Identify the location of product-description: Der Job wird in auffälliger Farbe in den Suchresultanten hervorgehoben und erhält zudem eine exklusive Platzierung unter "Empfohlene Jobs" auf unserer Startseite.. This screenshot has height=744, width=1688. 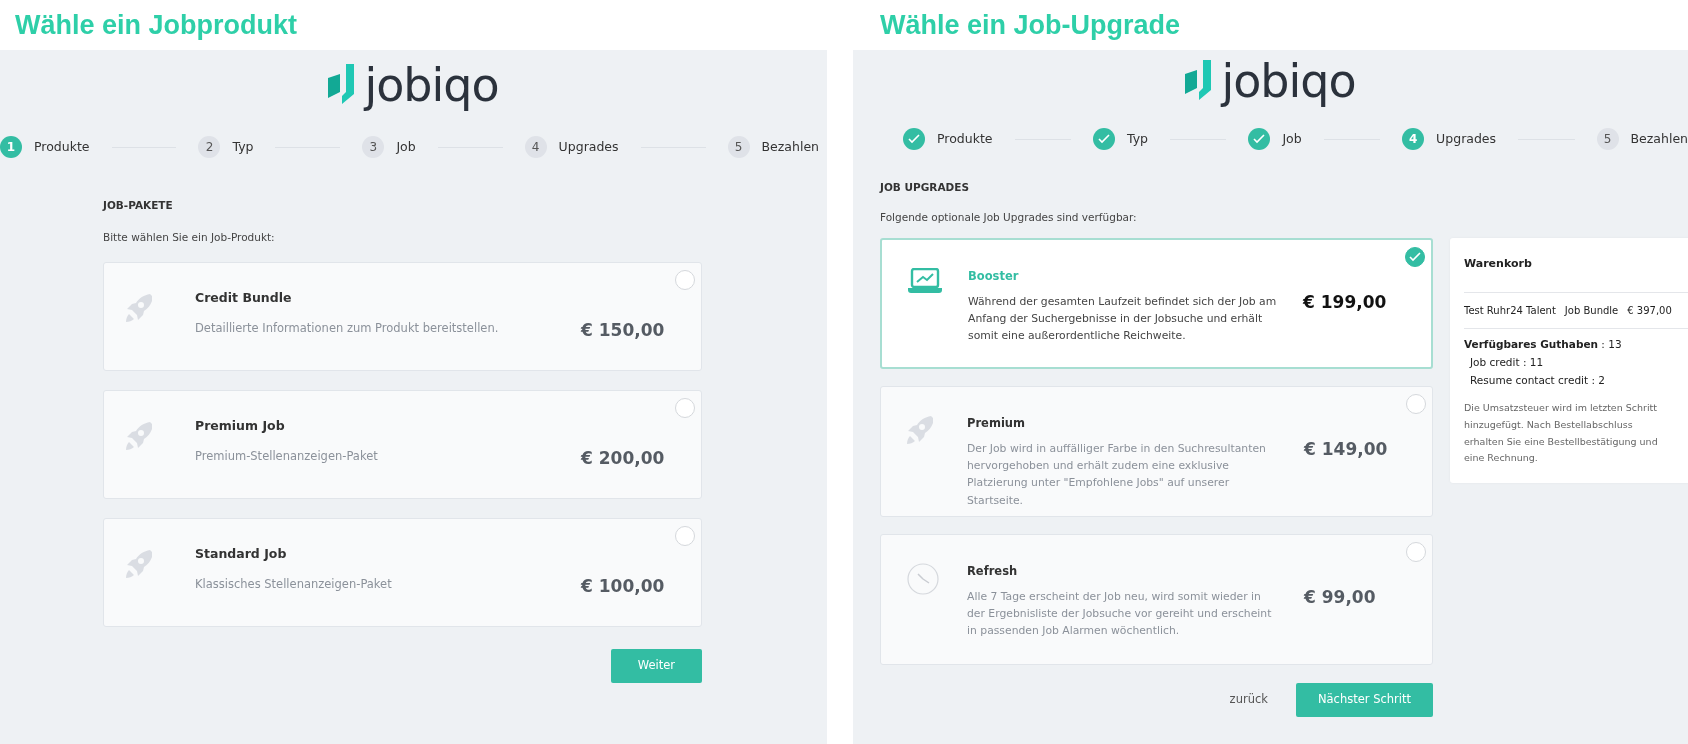
(1117, 474).